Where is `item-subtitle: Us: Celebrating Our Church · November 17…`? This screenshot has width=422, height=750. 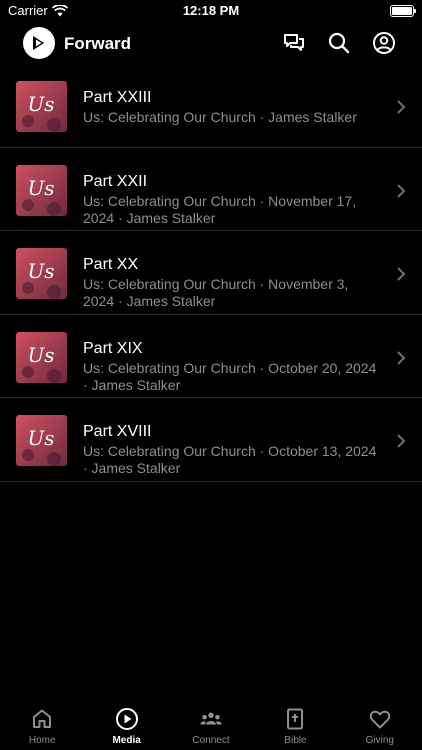
item-subtitle: Us: Celebrating Our Church · November 17… is located at coordinates (220, 209).